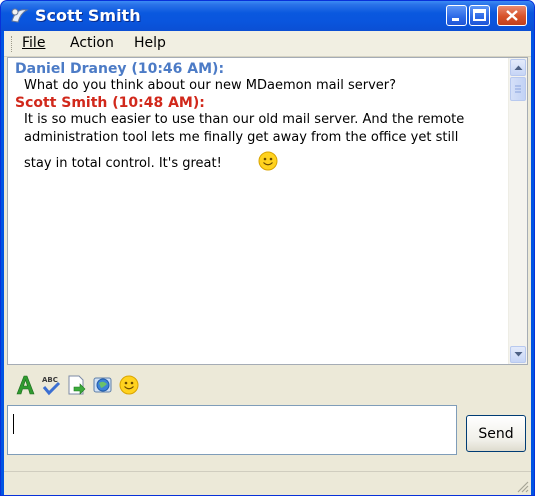  I want to click on menu-file-label: File, so click(34, 43).